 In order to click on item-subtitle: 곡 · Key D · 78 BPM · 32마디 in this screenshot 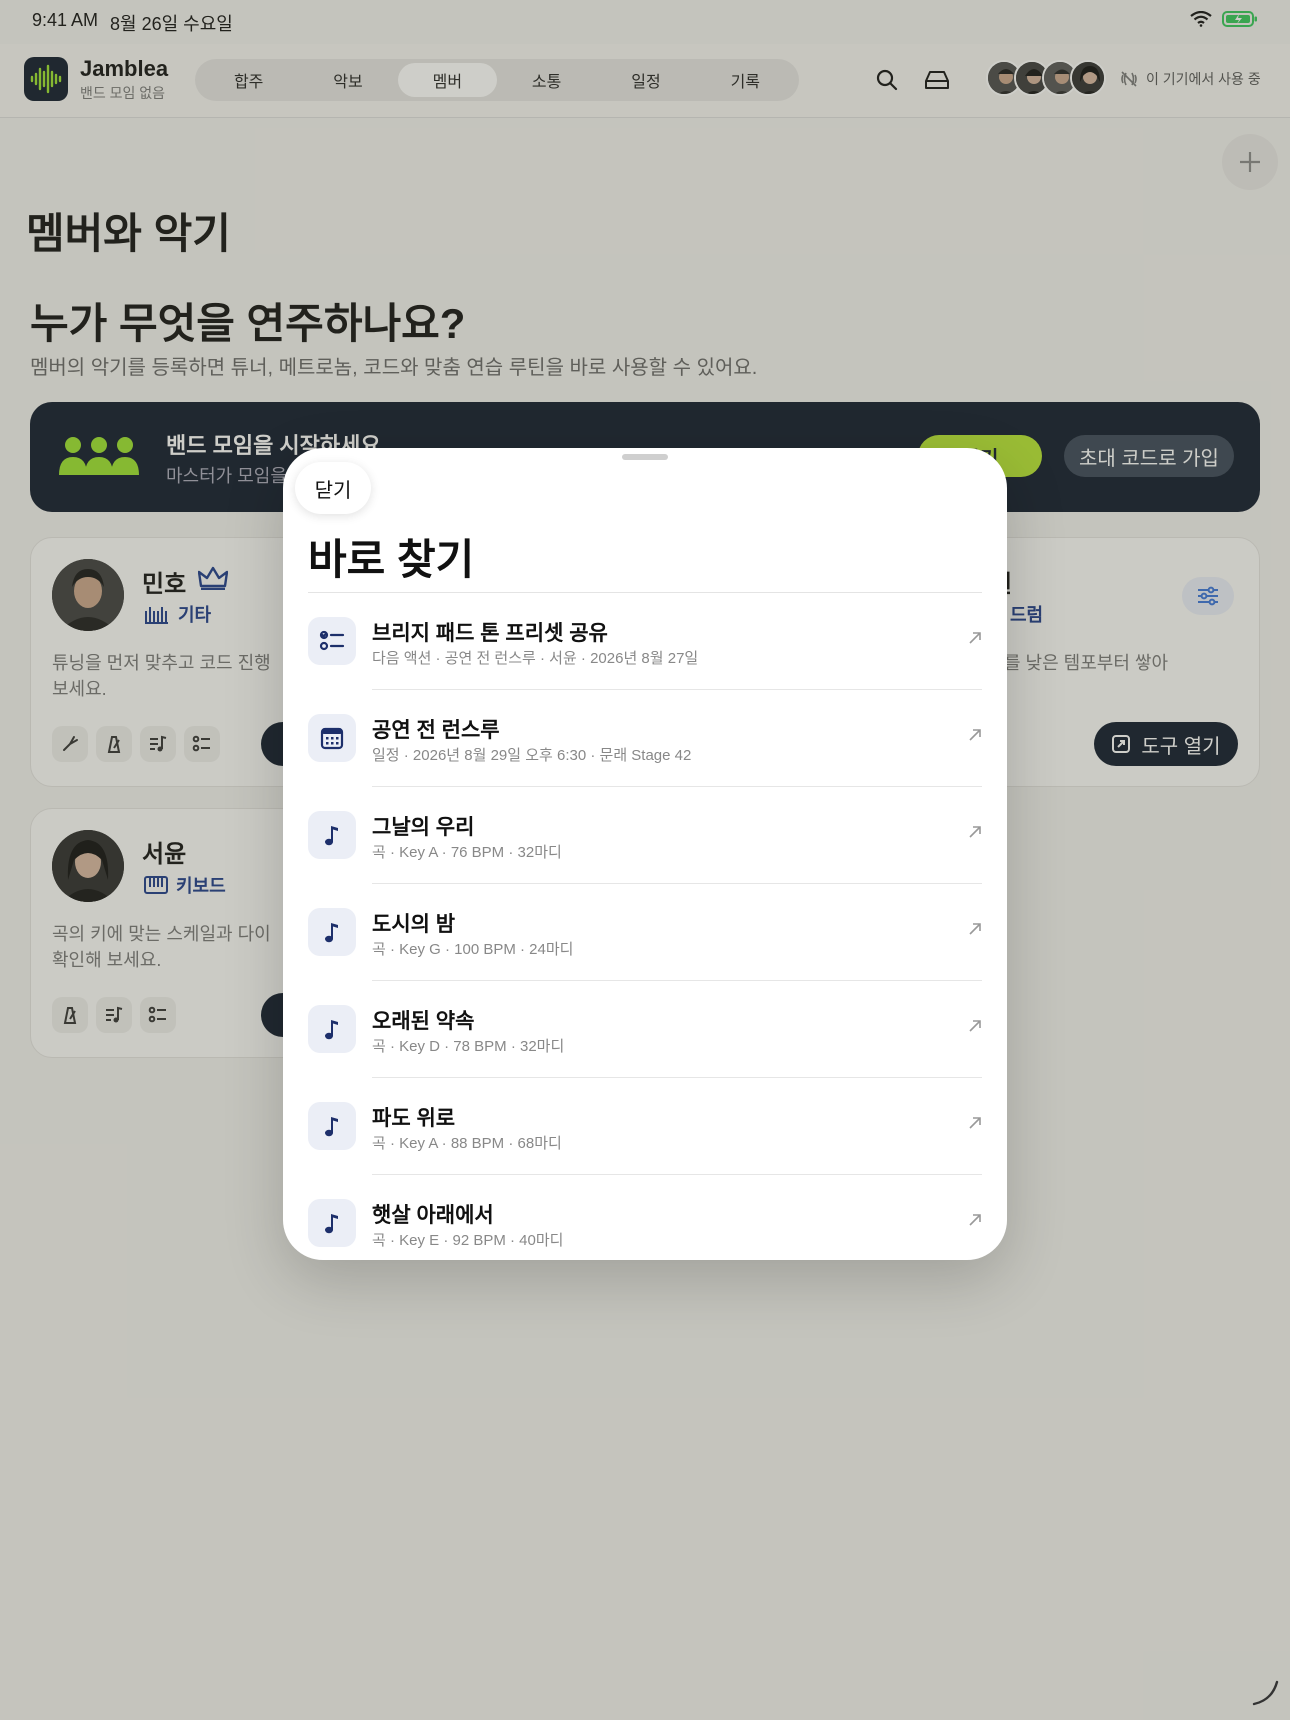, I will do `click(468, 1046)`.